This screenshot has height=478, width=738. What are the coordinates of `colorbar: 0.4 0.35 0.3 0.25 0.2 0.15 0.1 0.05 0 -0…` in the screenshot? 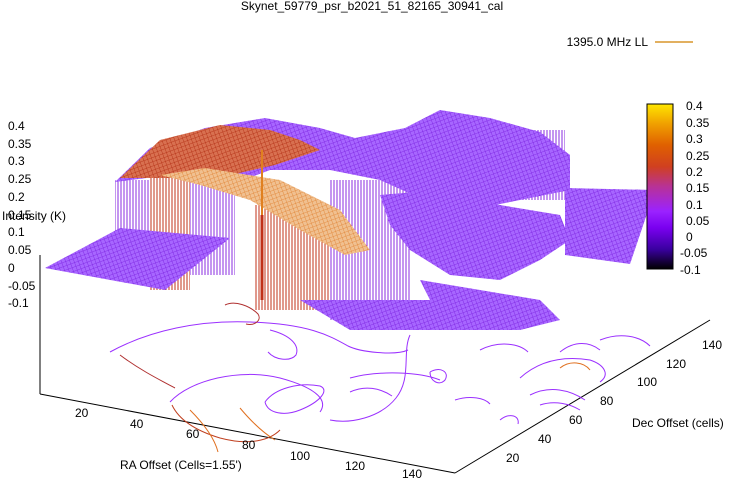 It's located at (678, 188).